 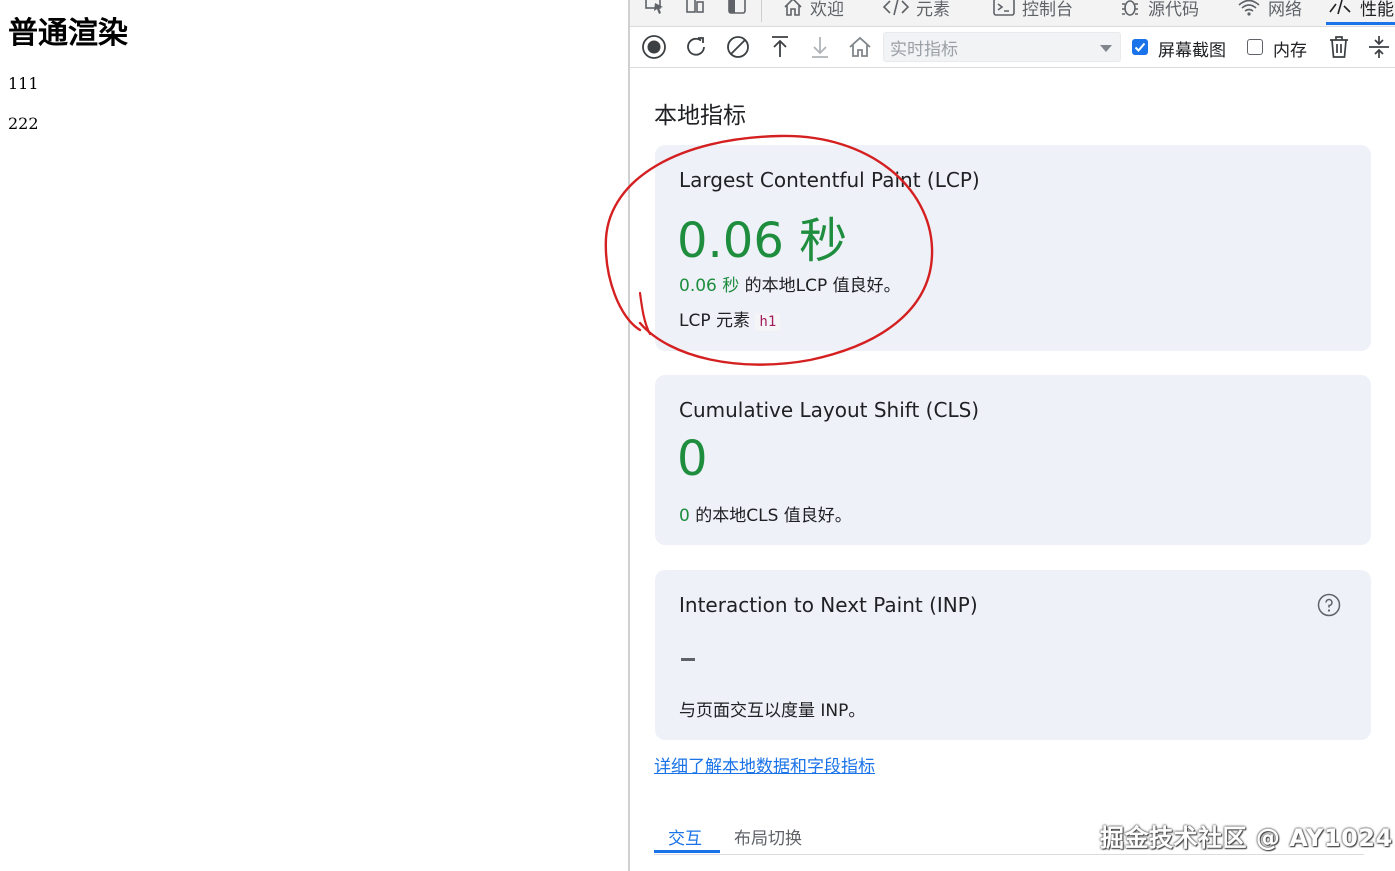 What do you see at coordinates (761, 11) in the screenshot?
I see `tab-separator` at bounding box center [761, 11].